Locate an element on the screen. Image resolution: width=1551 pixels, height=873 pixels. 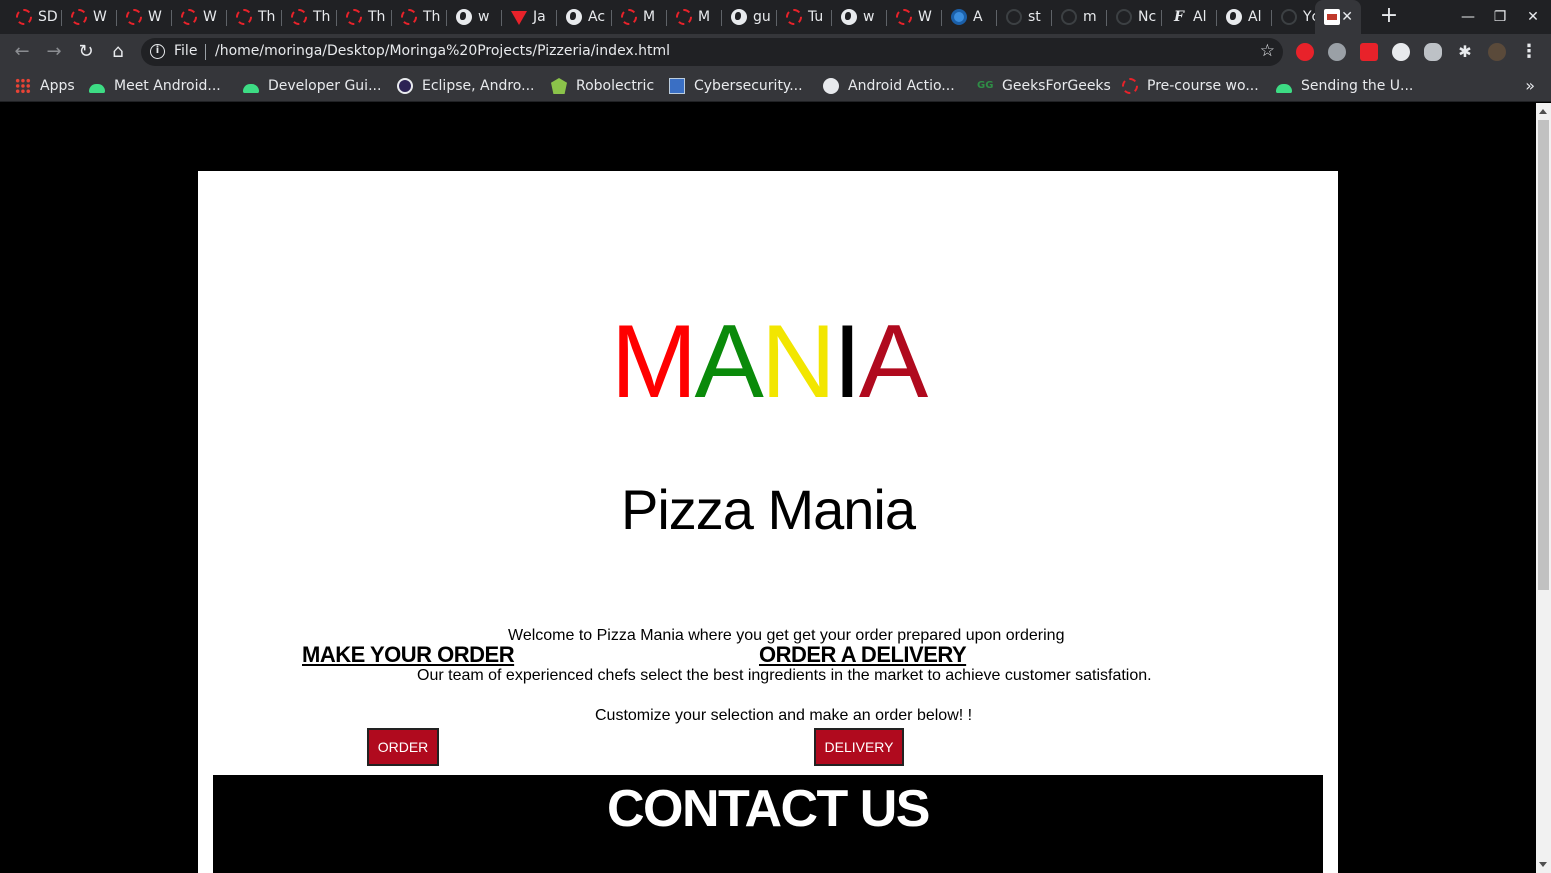
page-scrollbar is located at coordinates (1543, 488).